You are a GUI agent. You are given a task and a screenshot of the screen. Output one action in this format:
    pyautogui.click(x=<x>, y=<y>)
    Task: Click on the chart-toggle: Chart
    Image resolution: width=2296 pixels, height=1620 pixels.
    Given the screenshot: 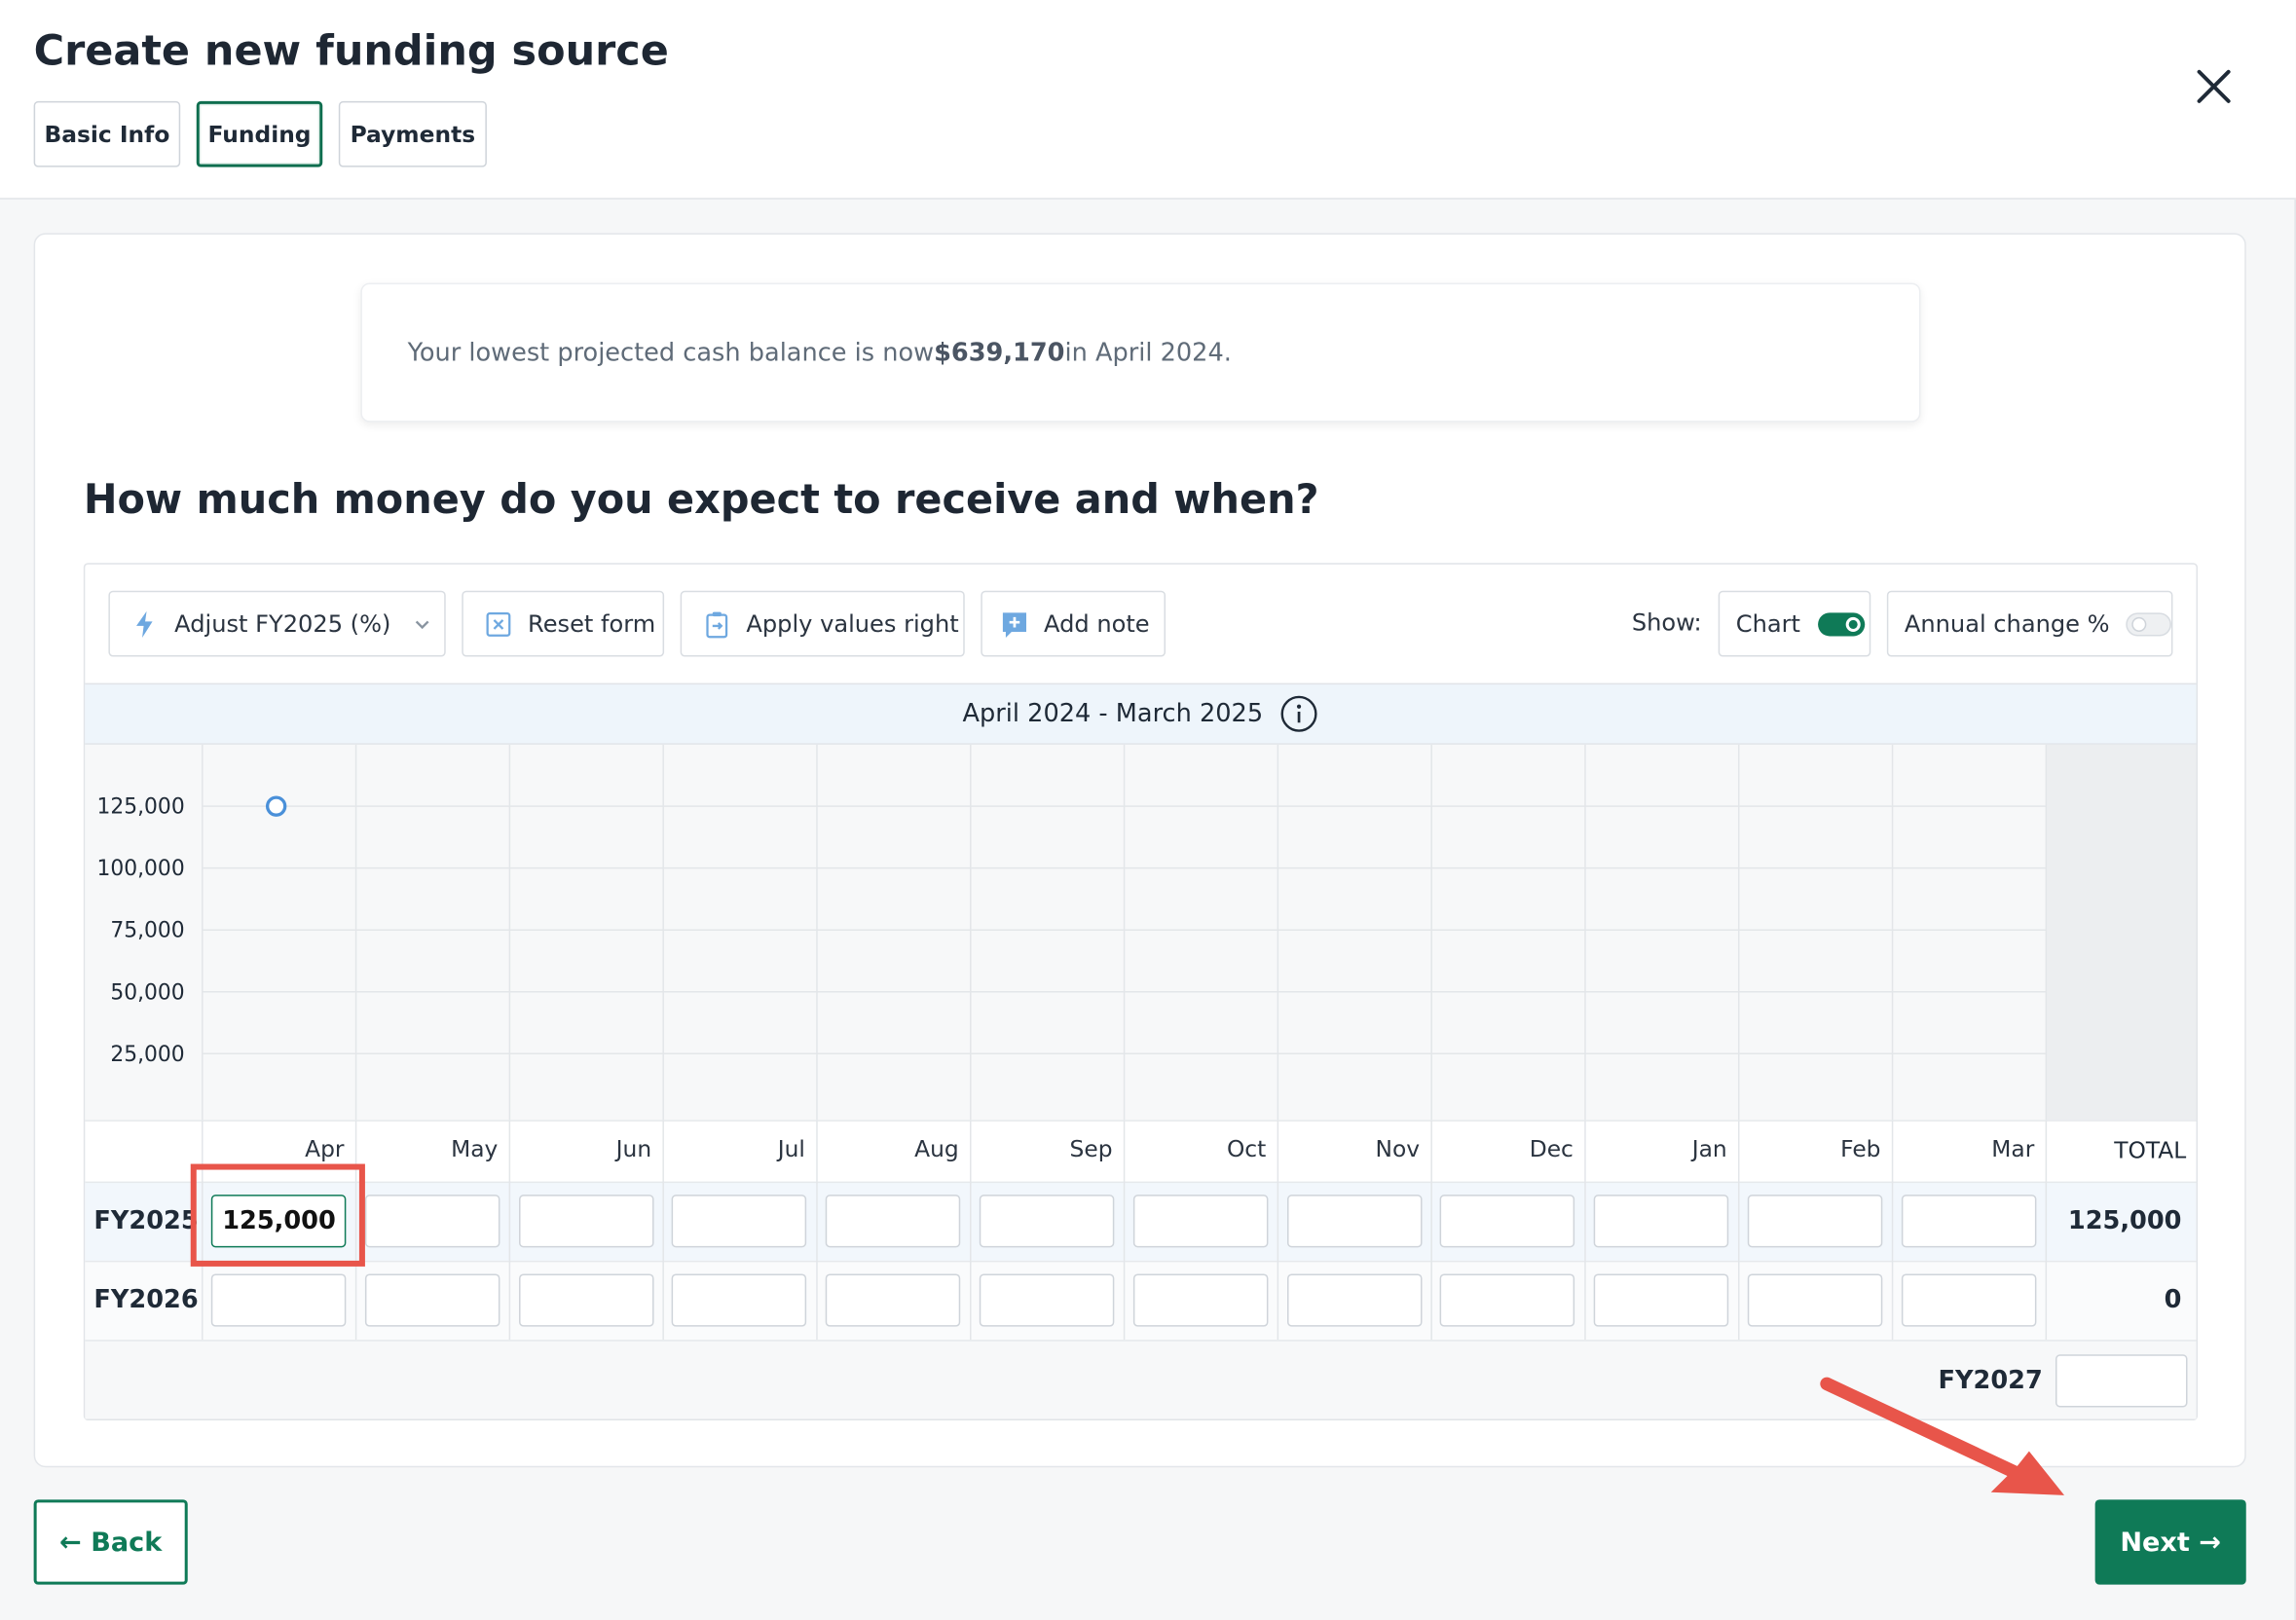 What is the action you would take?
    pyautogui.click(x=1795, y=623)
    